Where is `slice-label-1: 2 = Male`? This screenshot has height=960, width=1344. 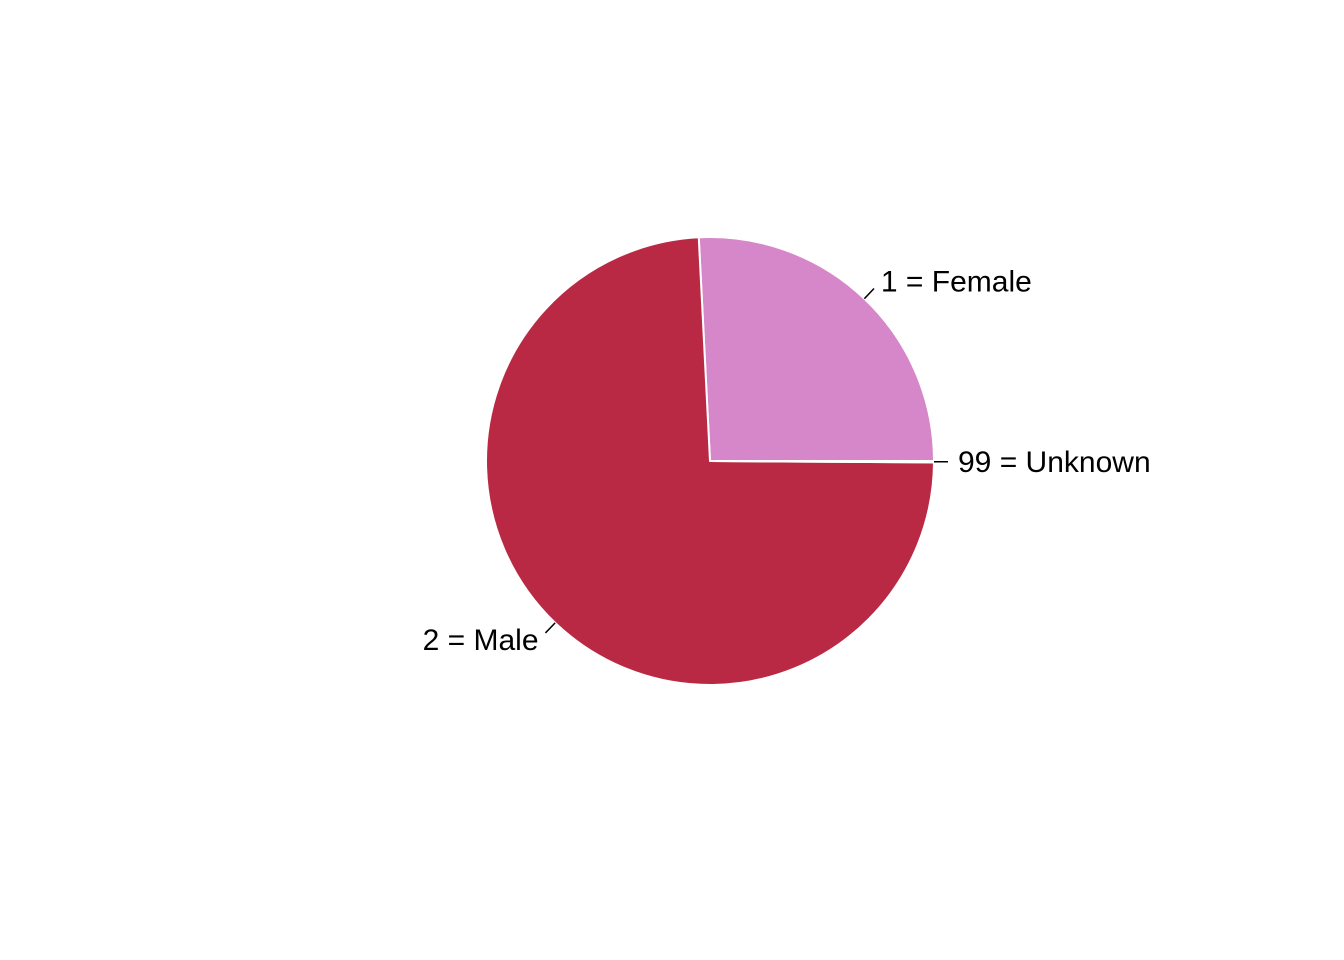 slice-label-1: 2 = Male is located at coordinates (481, 640).